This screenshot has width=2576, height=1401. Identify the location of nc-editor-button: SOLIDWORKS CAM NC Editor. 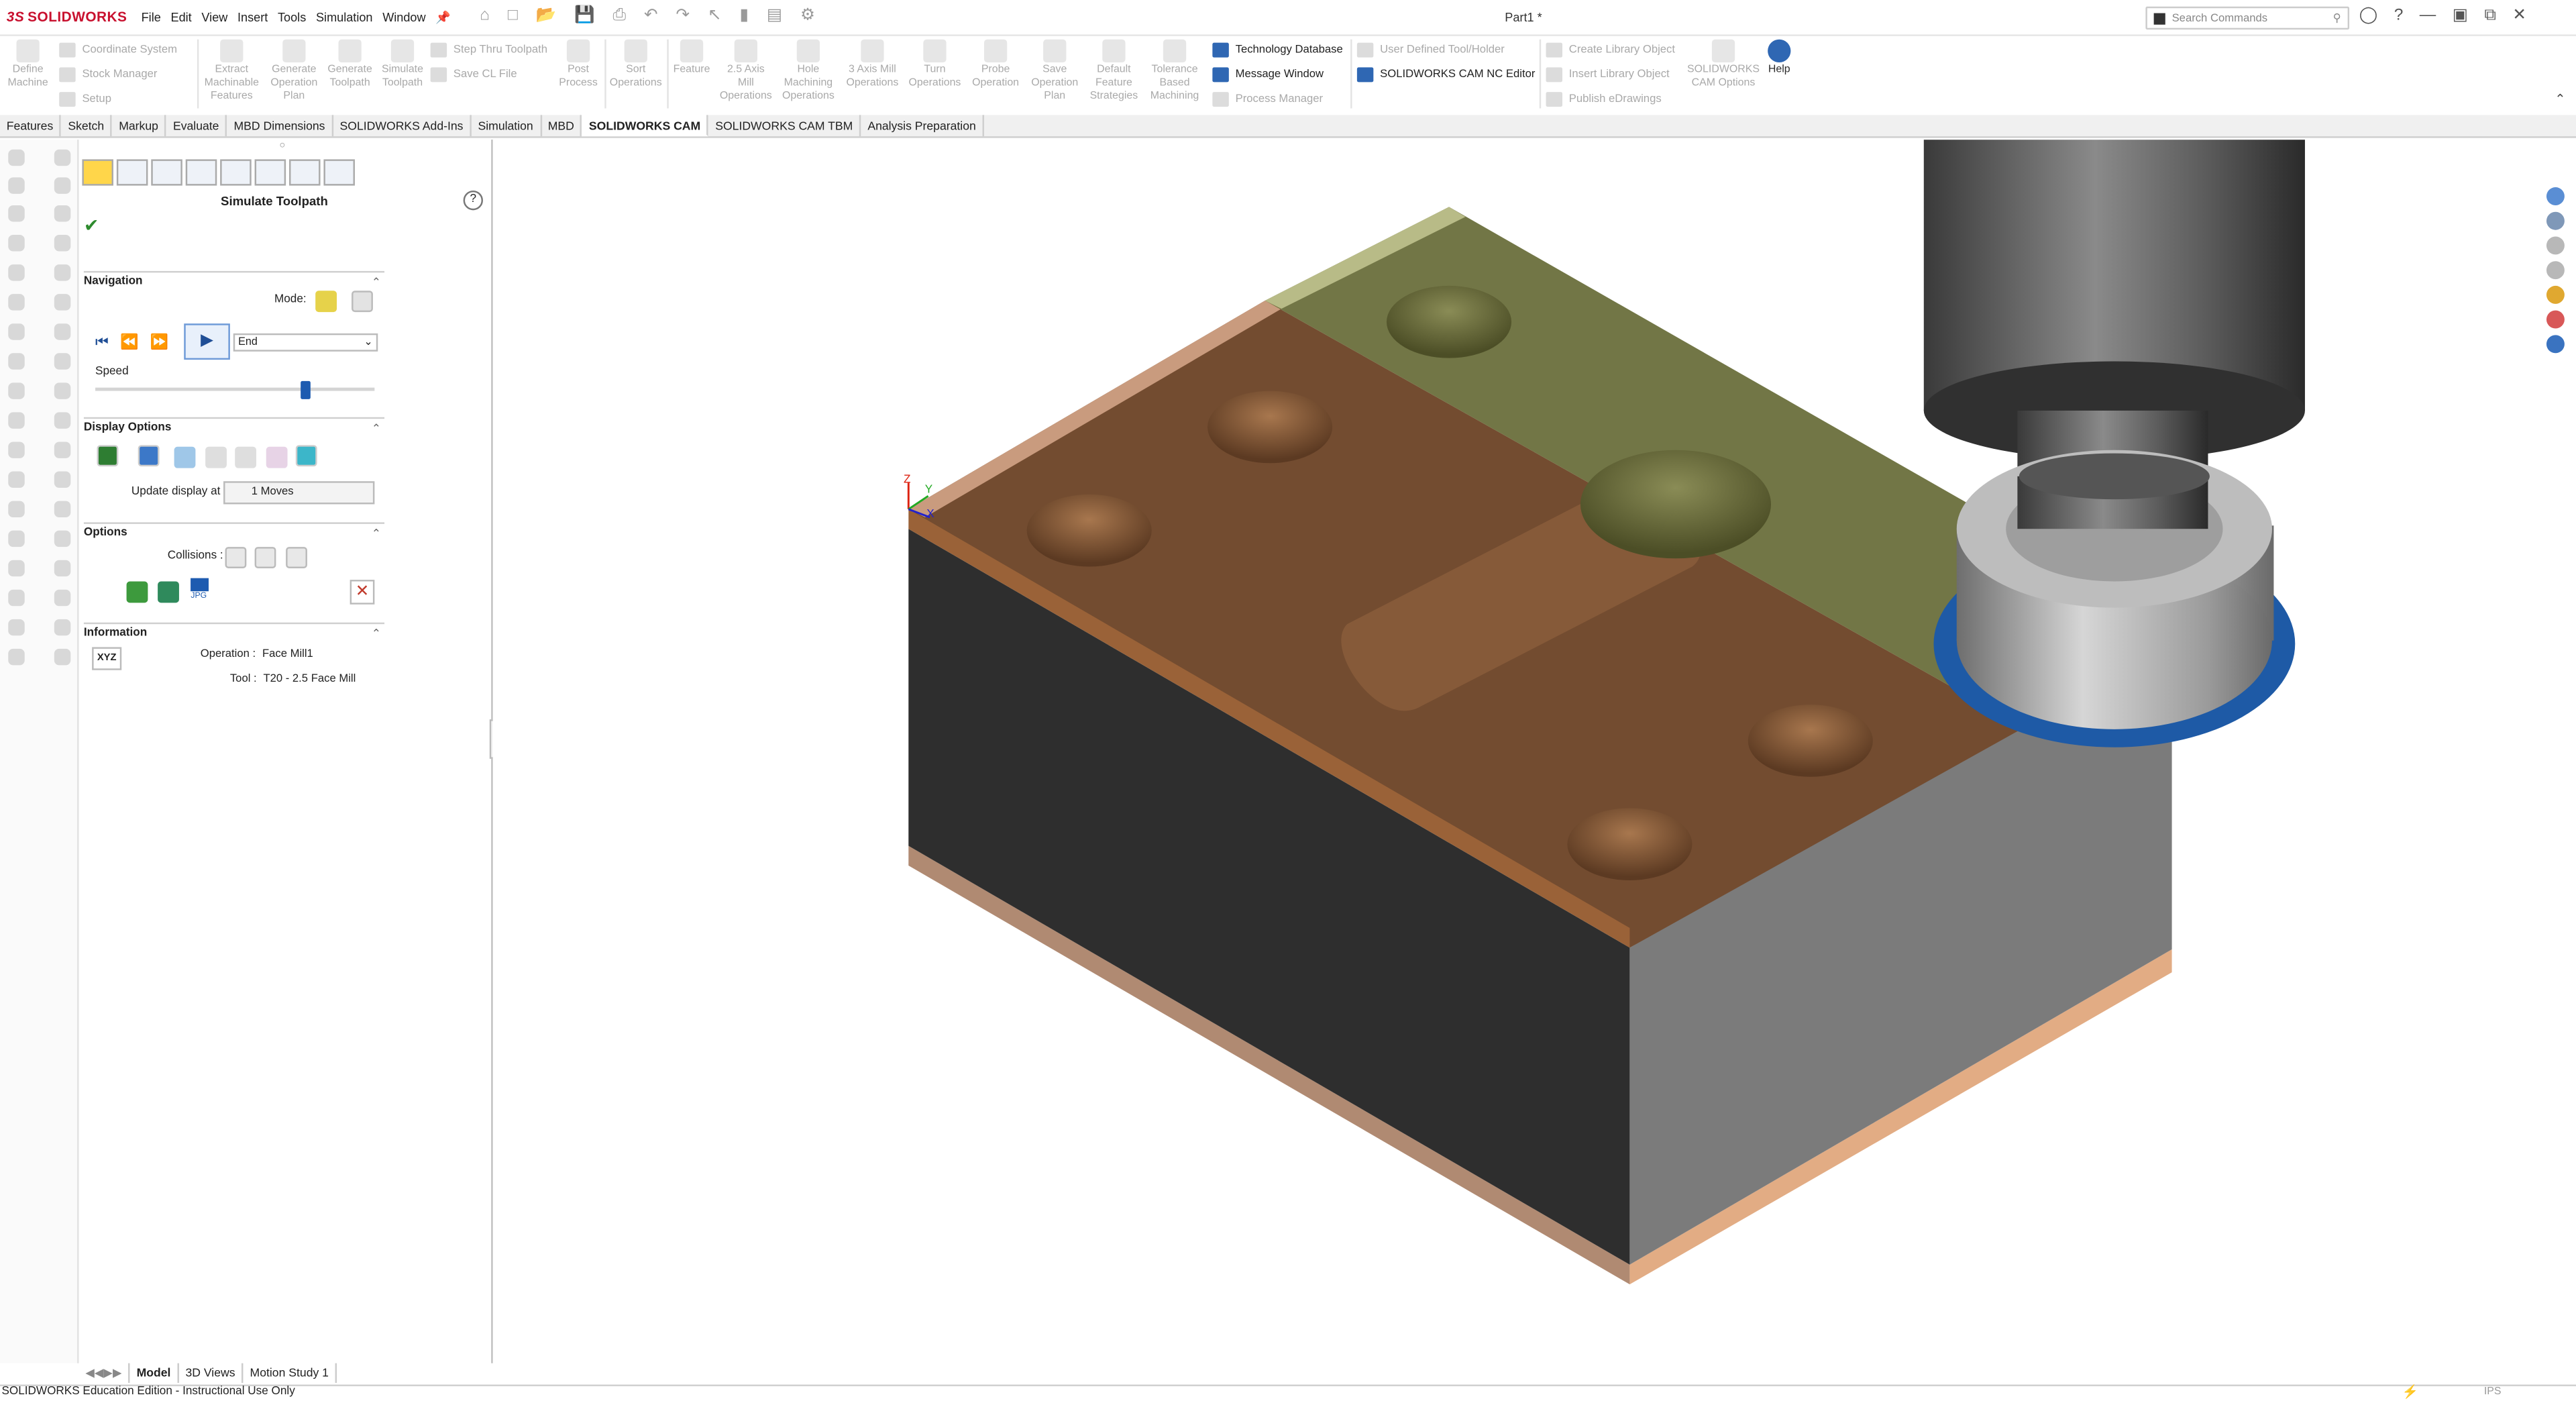
(1445, 75).